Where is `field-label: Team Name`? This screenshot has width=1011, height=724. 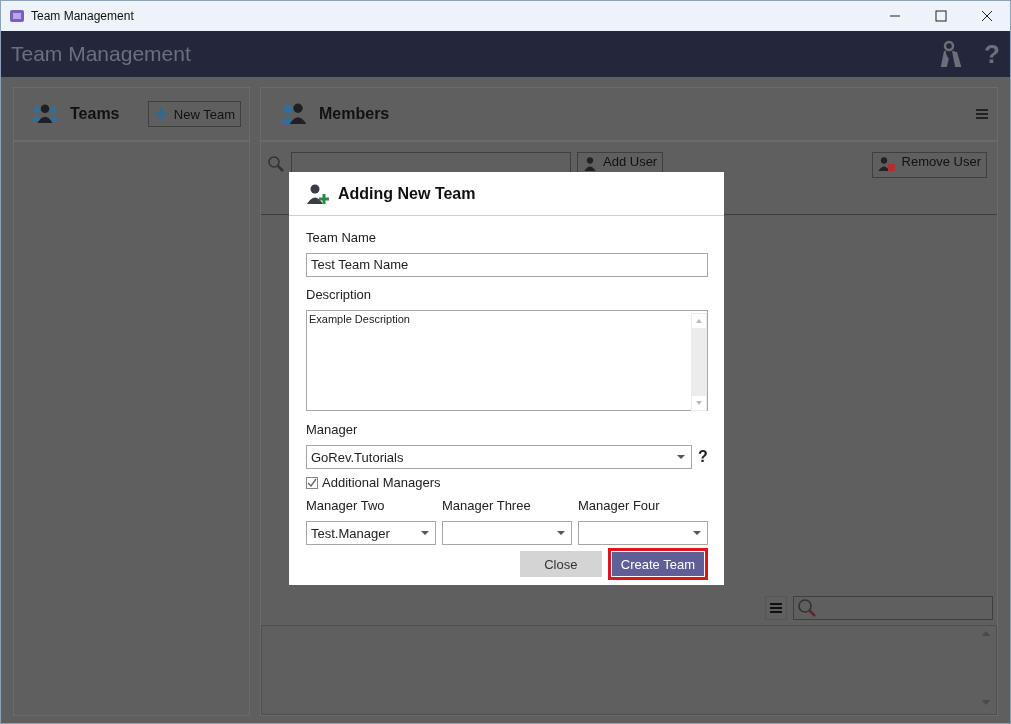
field-label: Team Name is located at coordinates (342, 238).